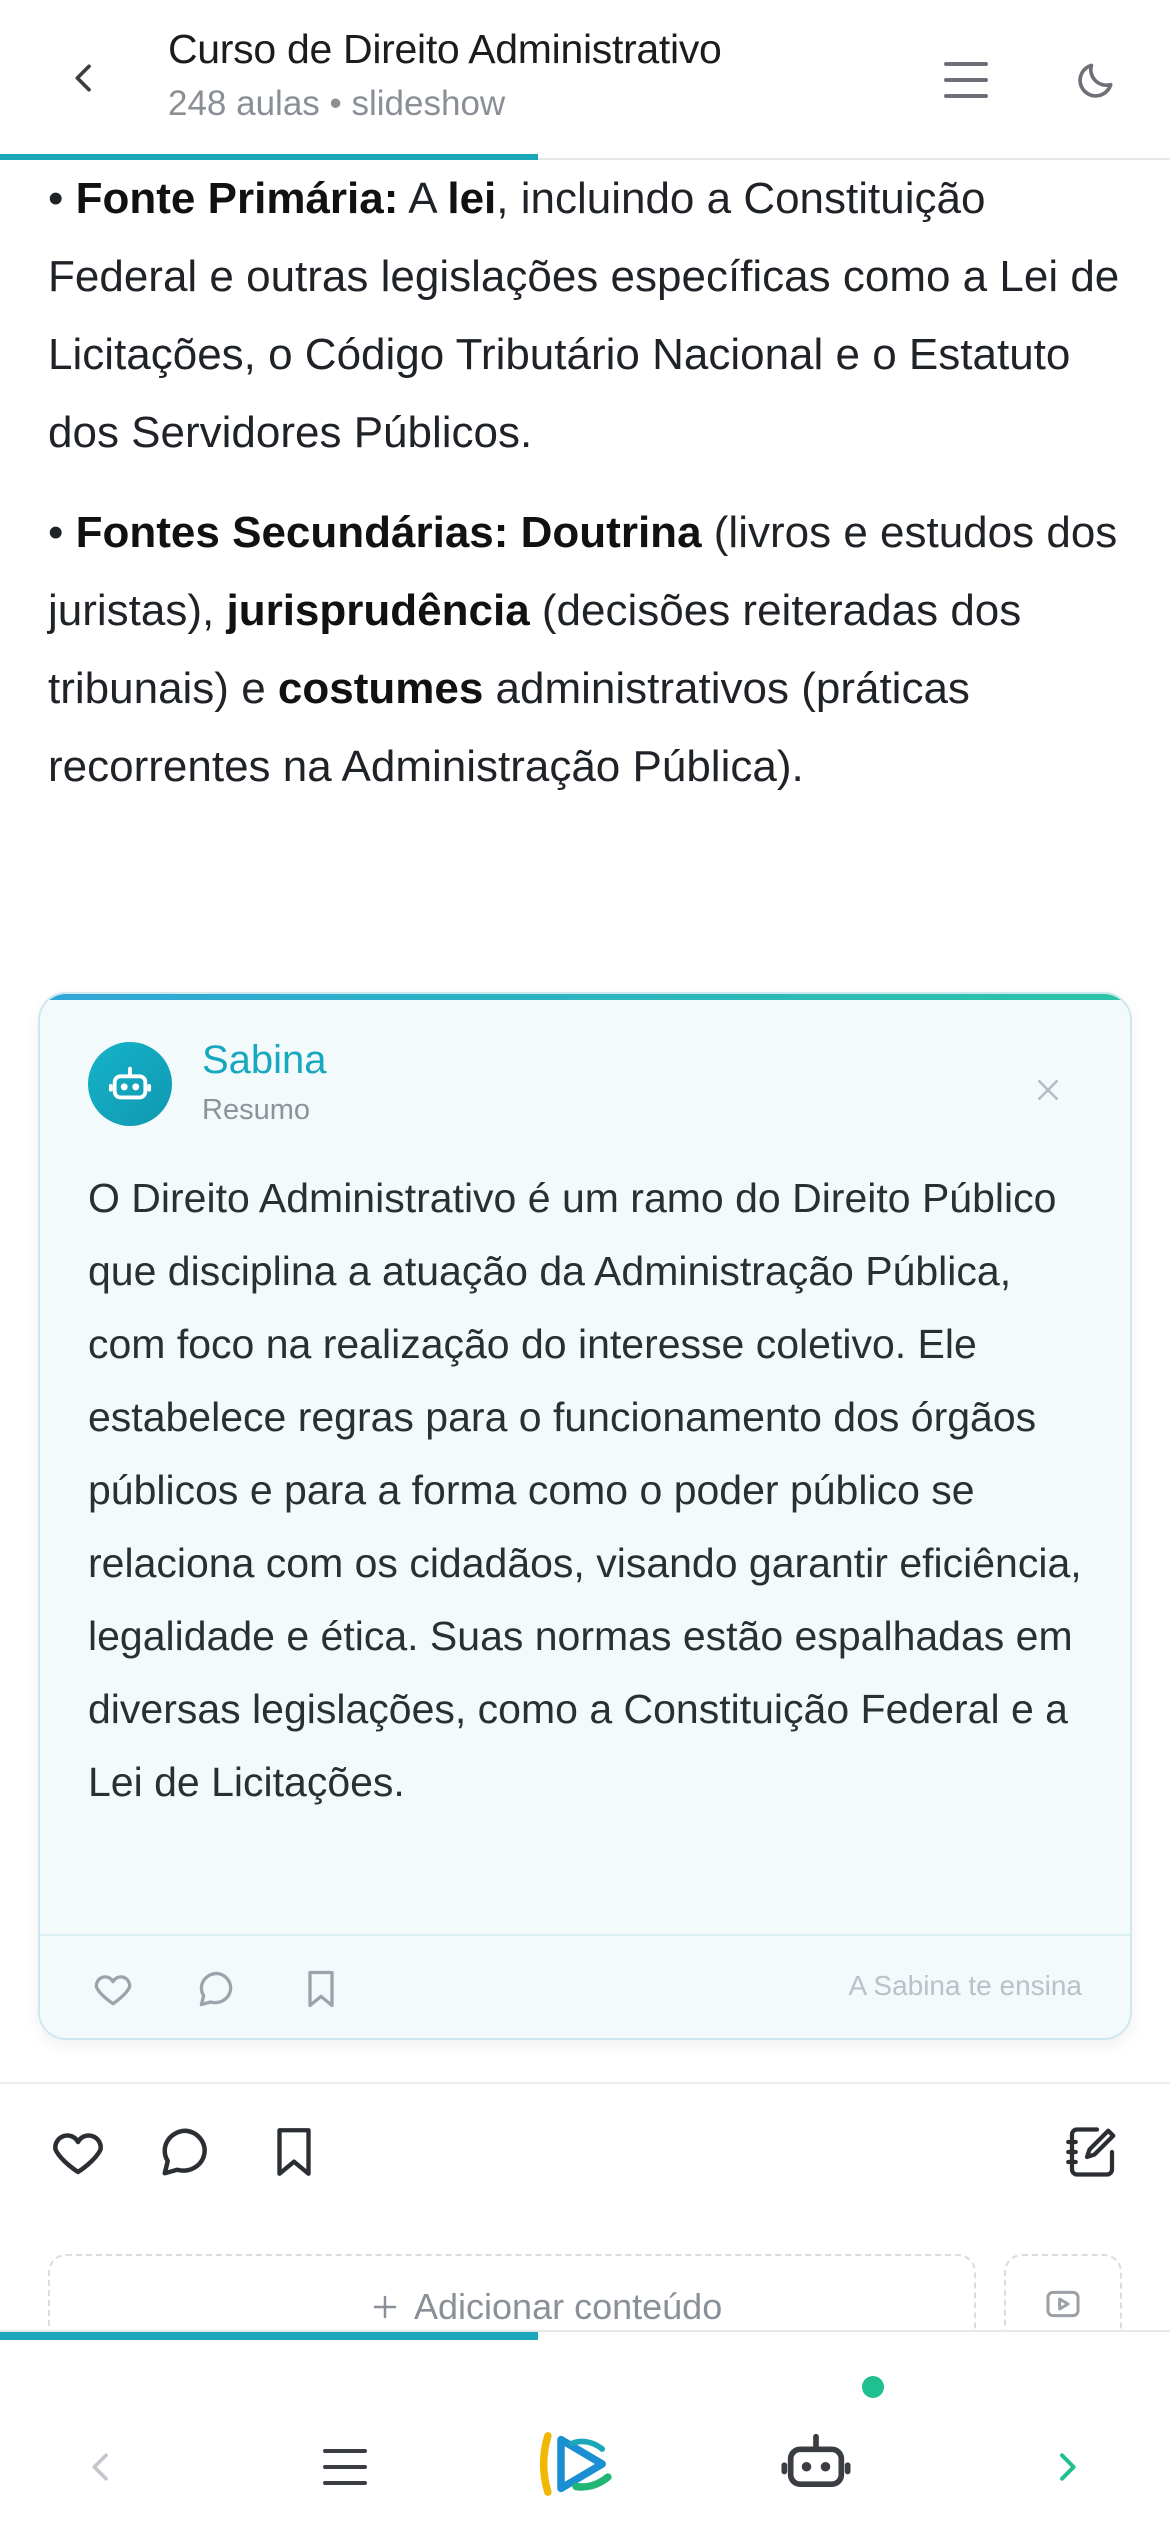 This screenshot has width=1170, height=2532. I want to click on like-button, so click(78, 2152).